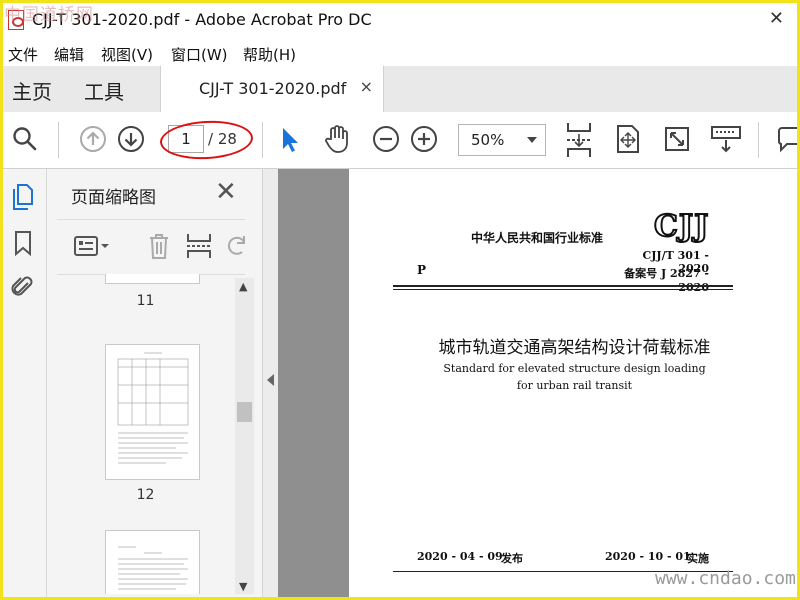  What do you see at coordinates (677, 139) in the screenshot?
I see `full-screen-icon` at bounding box center [677, 139].